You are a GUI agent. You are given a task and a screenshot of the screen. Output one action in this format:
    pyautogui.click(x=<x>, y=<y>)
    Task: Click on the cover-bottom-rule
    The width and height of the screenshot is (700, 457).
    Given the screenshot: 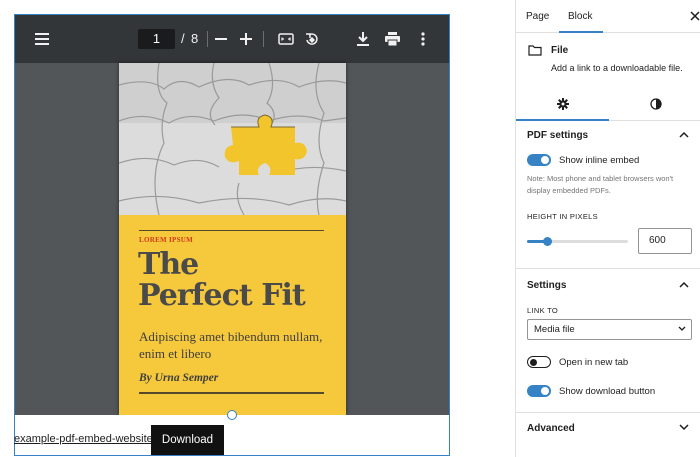 What is the action you would take?
    pyautogui.click(x=231, y=393)
    